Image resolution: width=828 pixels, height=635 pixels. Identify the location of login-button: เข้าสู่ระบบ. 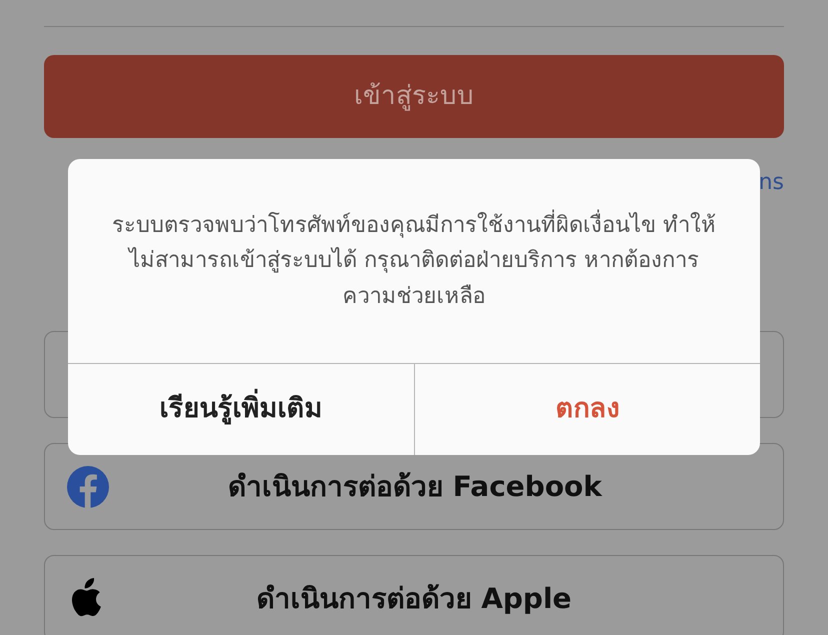
(414, 96).